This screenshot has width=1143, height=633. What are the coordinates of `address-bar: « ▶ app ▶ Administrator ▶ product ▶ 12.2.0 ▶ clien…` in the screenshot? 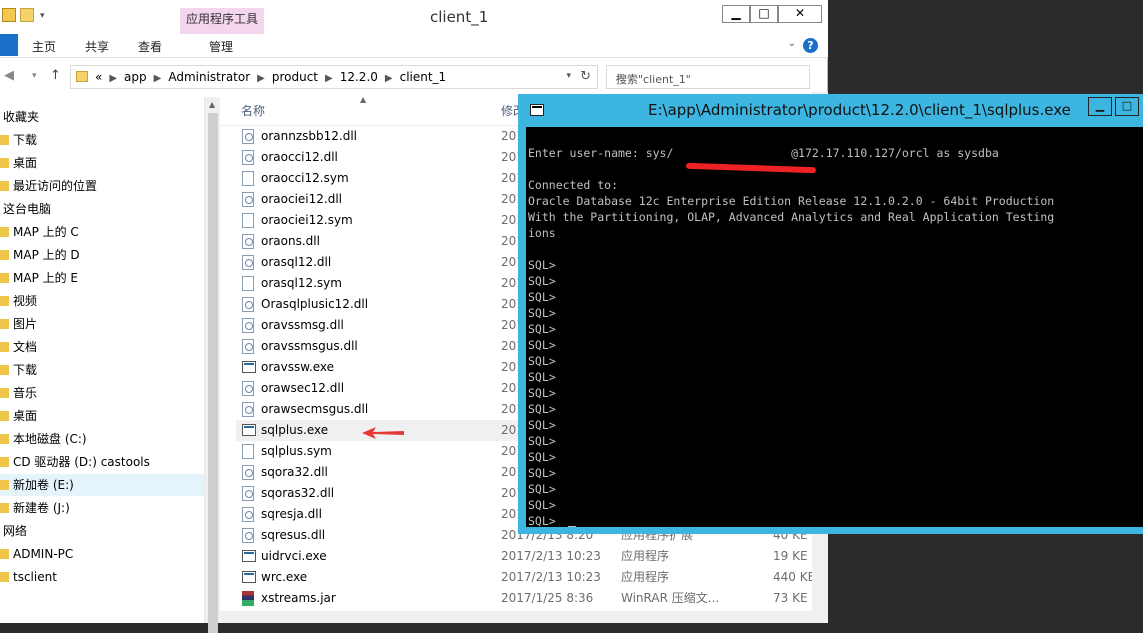 It's located at (334, 77).